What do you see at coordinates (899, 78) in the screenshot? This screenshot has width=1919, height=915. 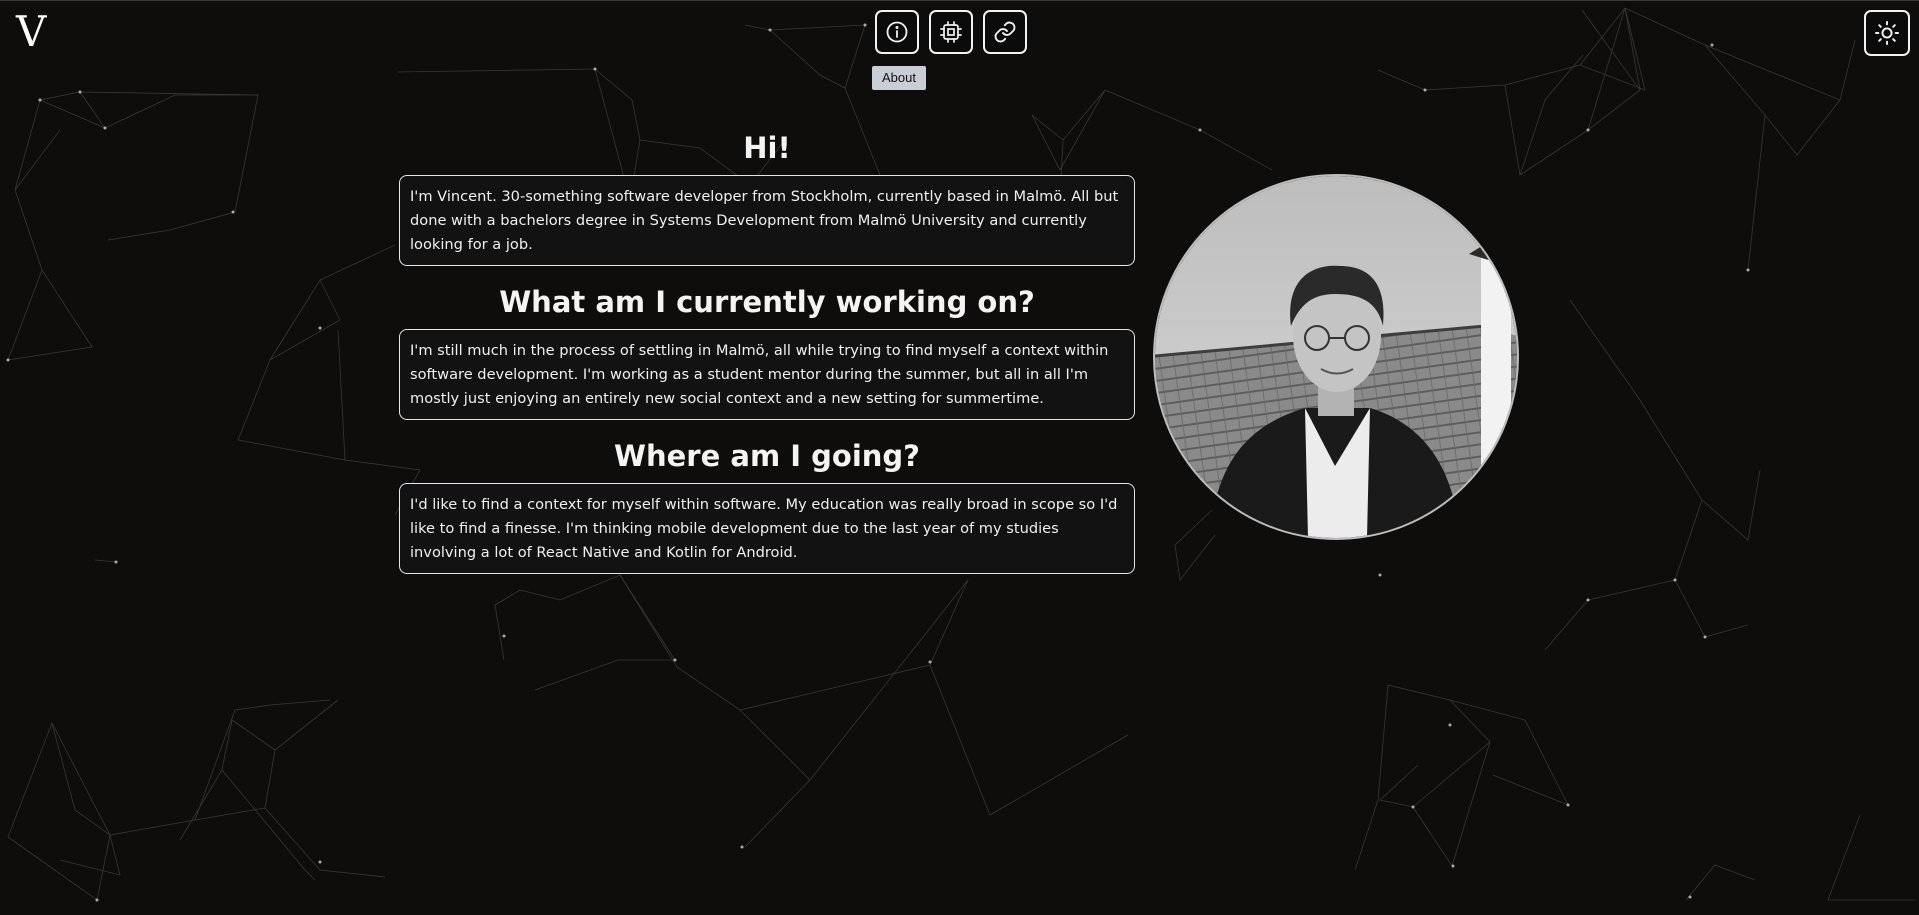 I see `nav-tooltip: About` at bounding box center [899, 78].